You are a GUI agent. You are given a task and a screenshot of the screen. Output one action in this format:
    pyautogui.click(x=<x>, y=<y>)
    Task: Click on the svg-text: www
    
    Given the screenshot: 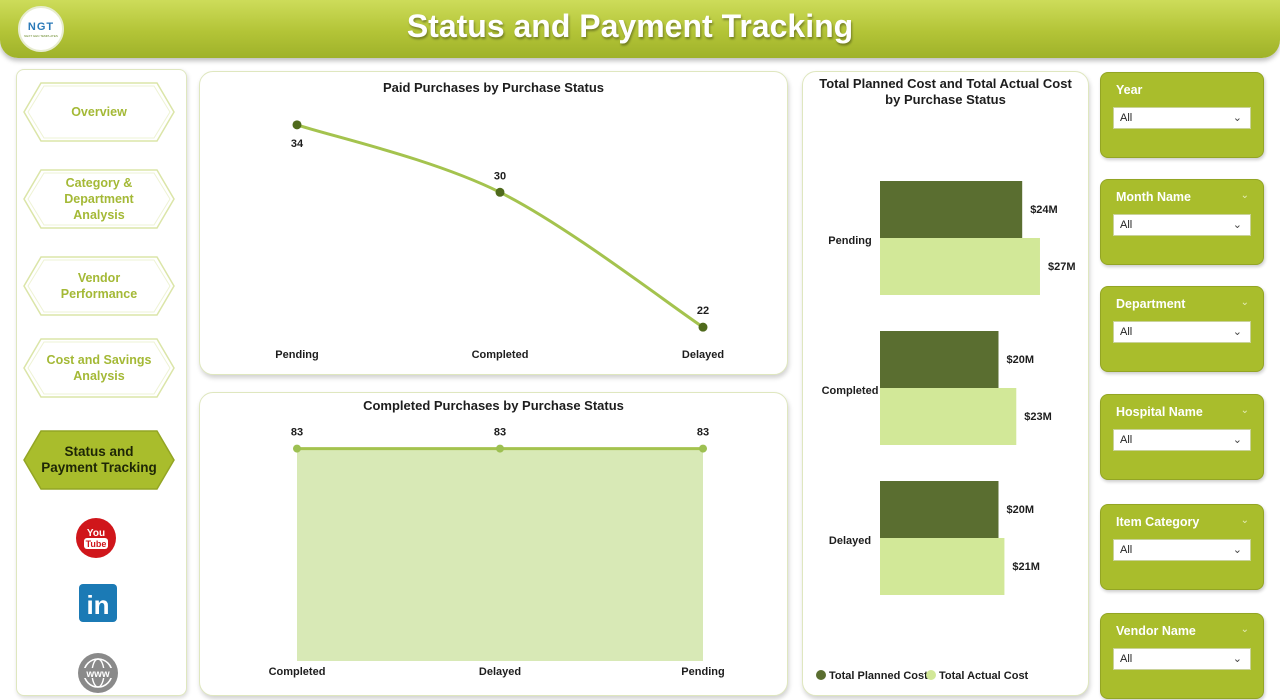 What is the action you would take?
    pyautogui.click(x=97, y=674)
    